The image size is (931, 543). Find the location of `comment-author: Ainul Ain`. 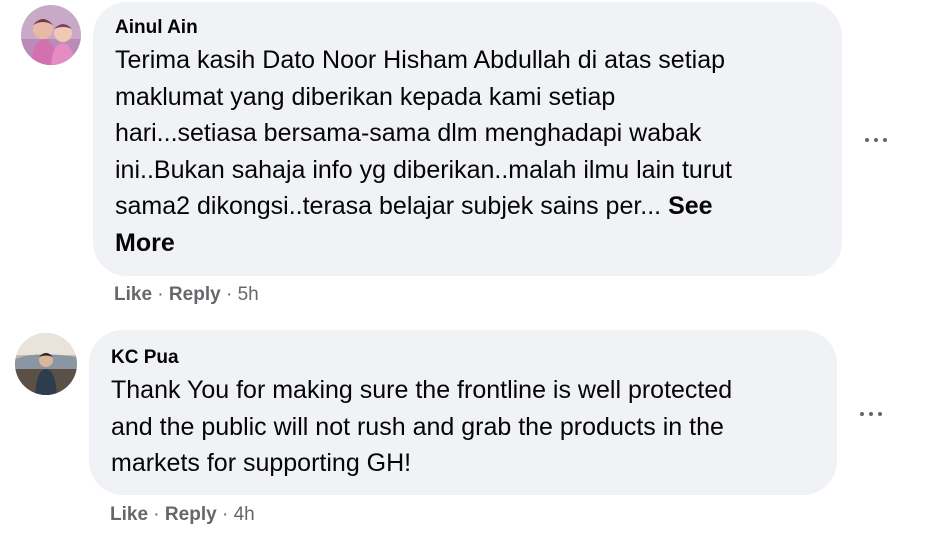

comment-author: Ainul Ain is located at coordinates (468, 28).